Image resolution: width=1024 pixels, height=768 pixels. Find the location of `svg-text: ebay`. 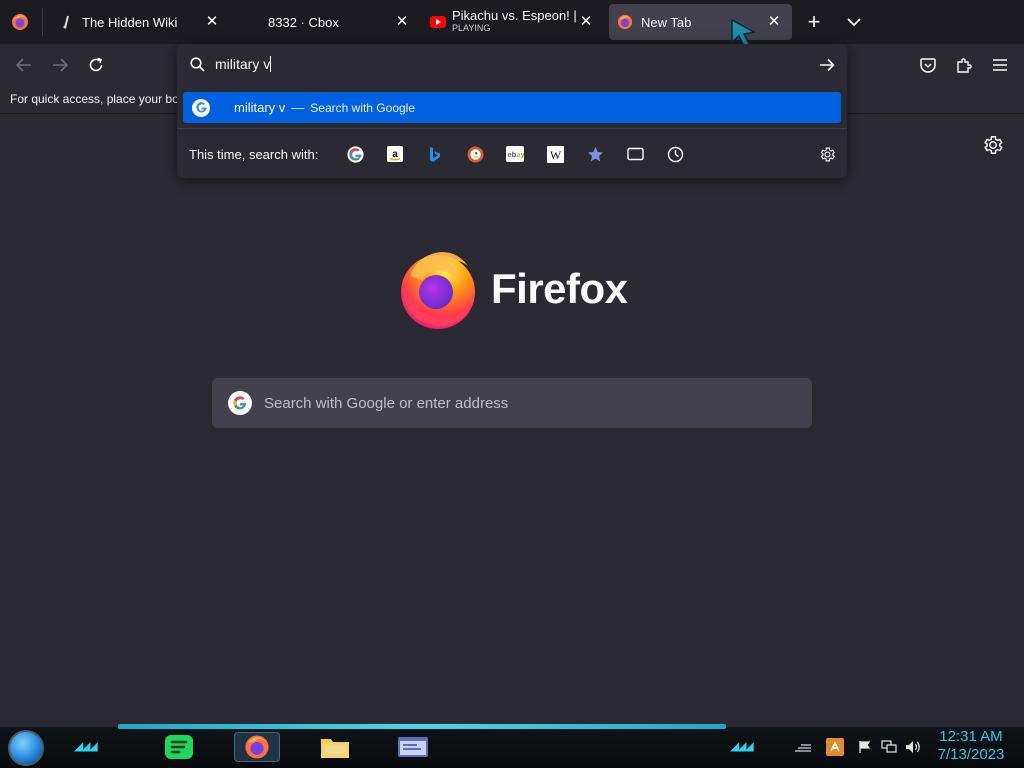

svg-text: ebay is located at coordinates (516, 154).